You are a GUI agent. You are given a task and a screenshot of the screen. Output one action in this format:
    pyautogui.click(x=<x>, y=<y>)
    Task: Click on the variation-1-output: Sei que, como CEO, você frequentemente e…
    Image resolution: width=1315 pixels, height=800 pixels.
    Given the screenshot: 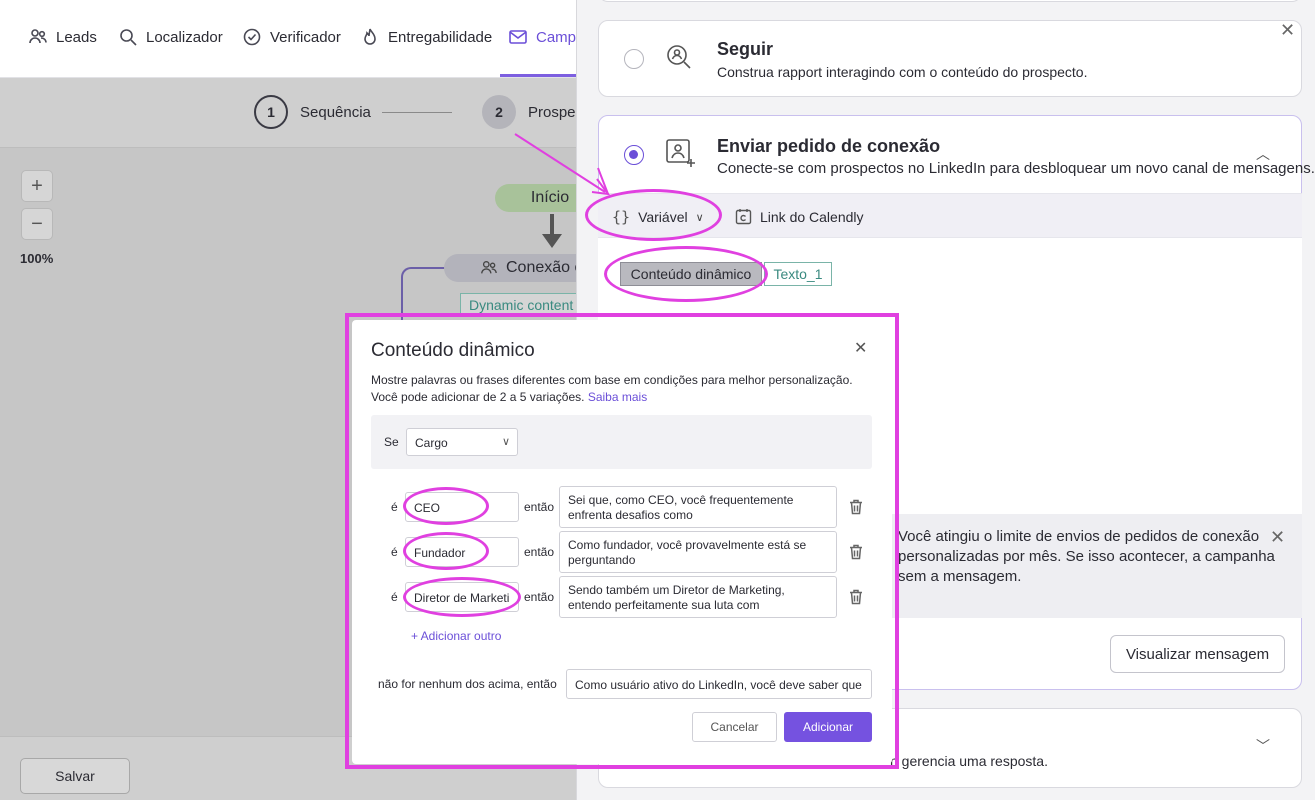 What is the action you would take?
    pyautogui.click(x=698, y=507)
    